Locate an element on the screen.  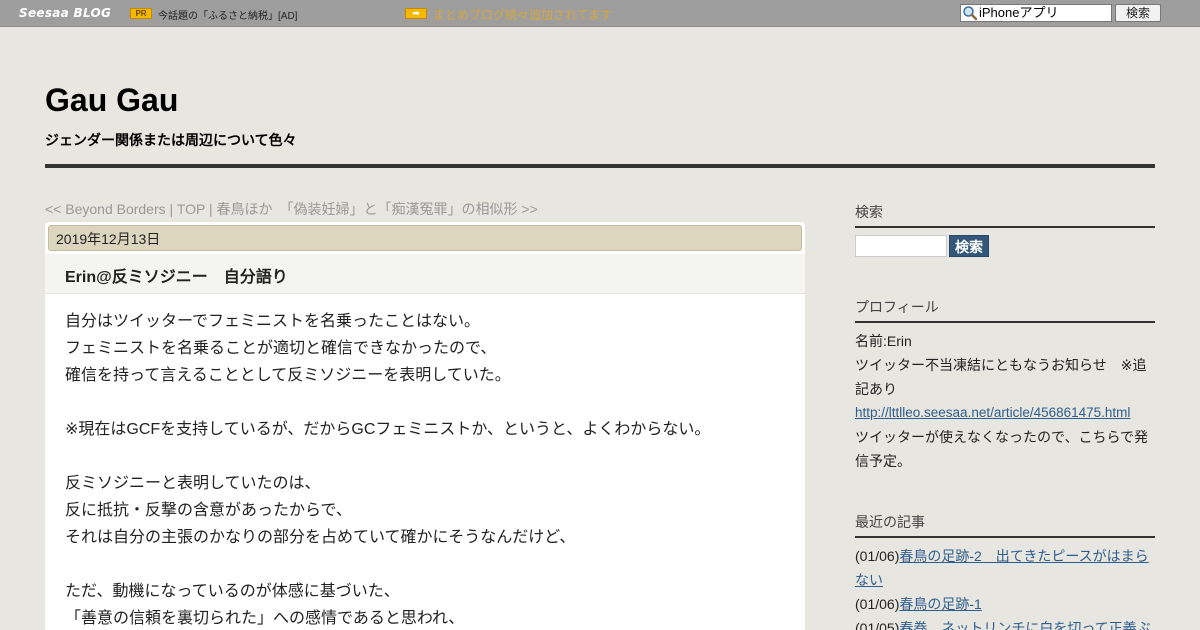
article-title-bar: Erin@反ミソジニー 自分語り is located at coordinates (425, 274).